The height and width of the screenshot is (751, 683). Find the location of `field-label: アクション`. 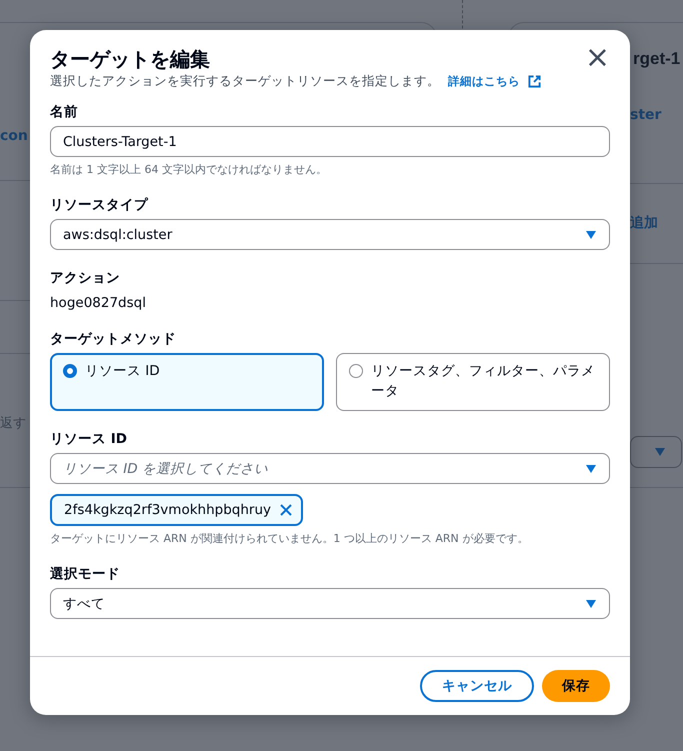

field-label: アクション is located at coordinates (85, 278).